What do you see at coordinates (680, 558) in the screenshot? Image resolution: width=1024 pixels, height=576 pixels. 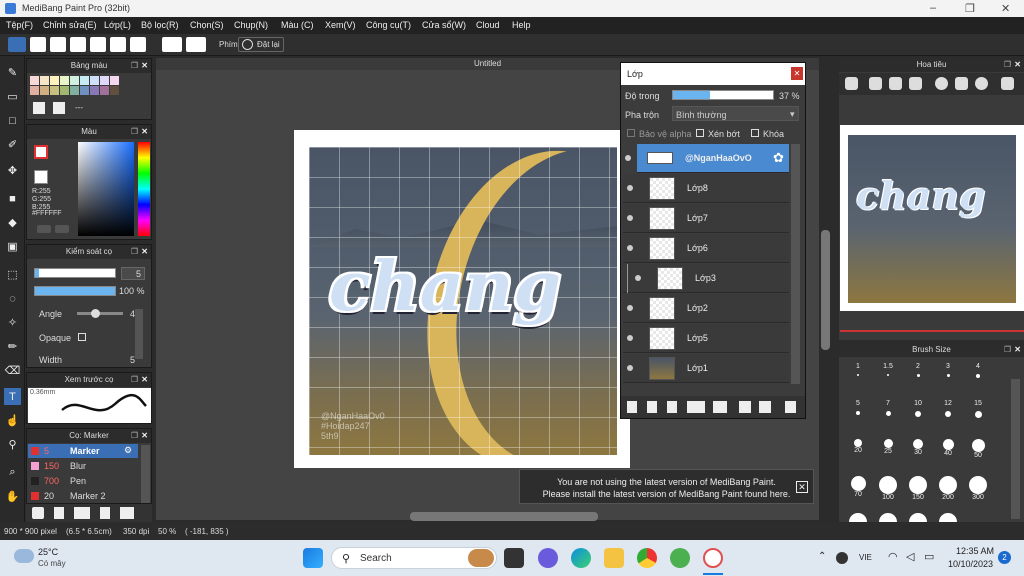 I see `app-icon` at bounding box center [680, 558].